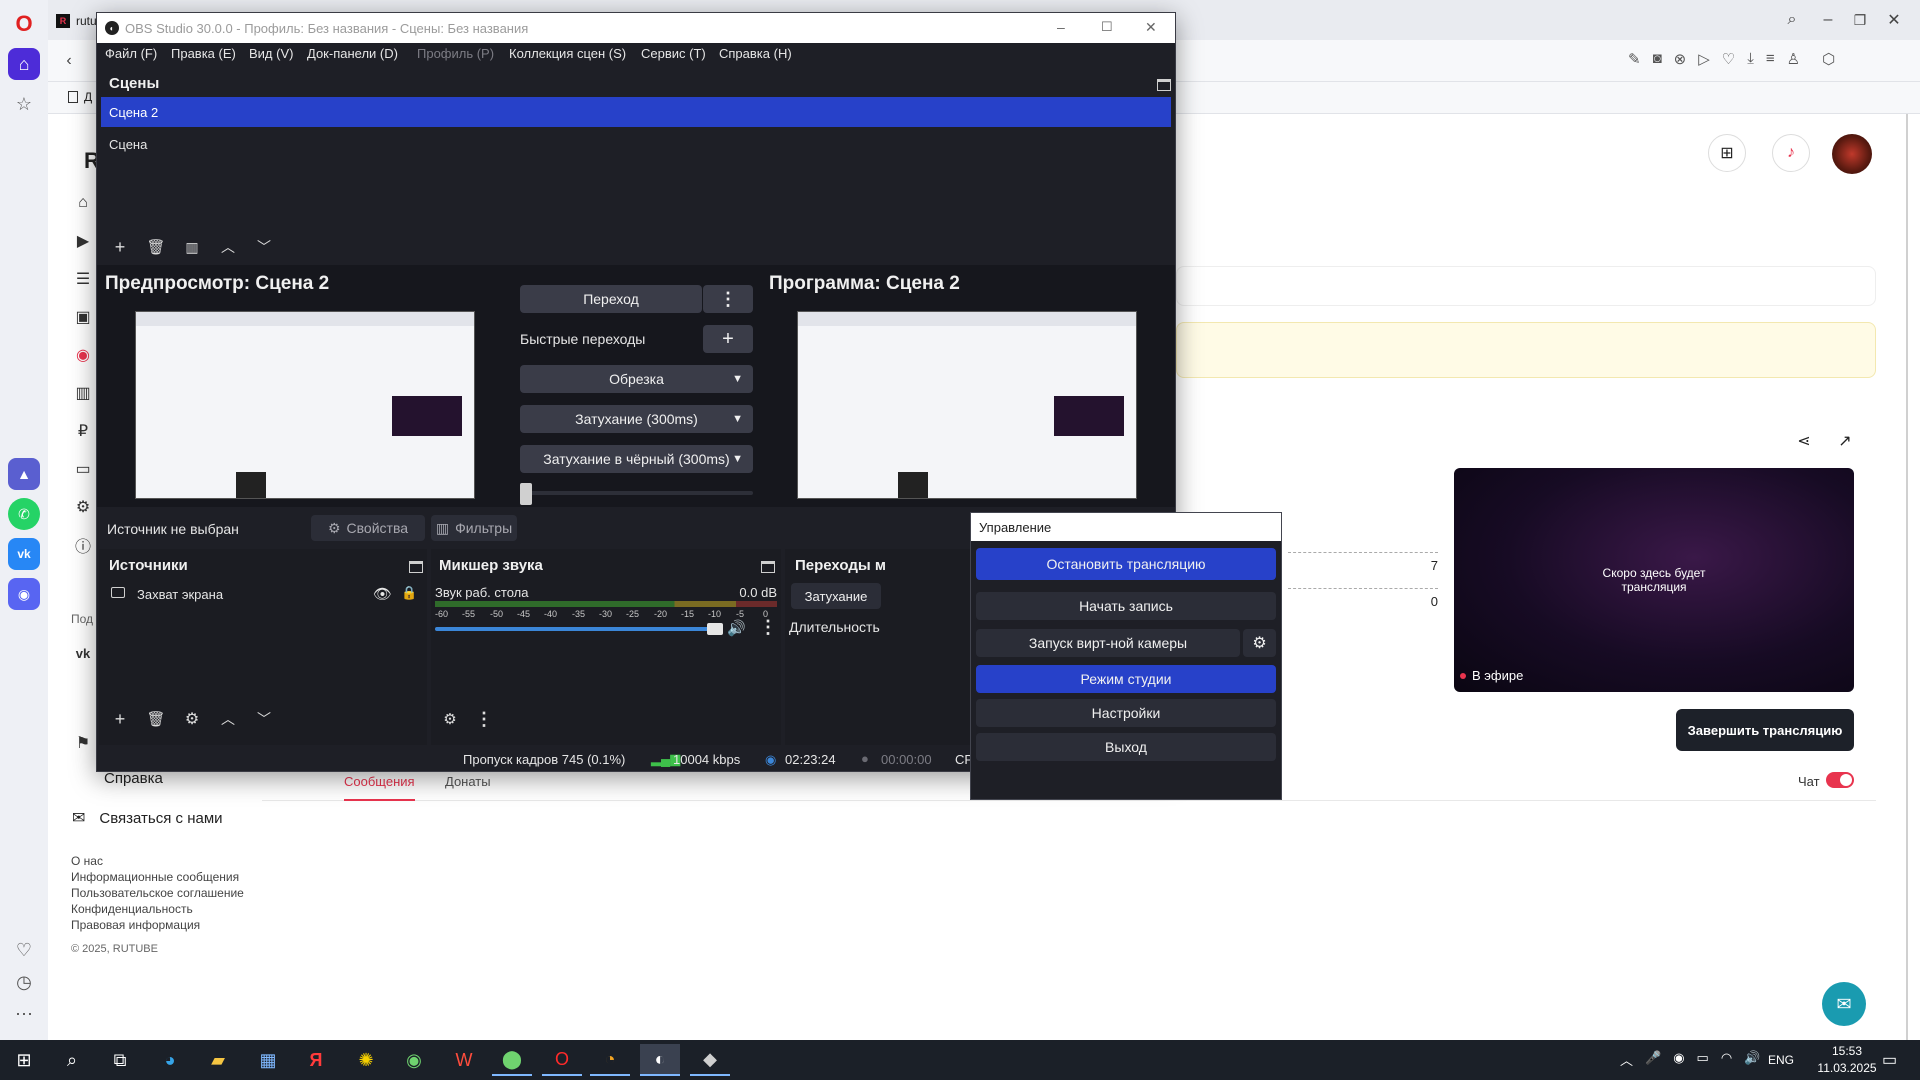 The height and width of the screenshot is (1080, 1920). Describe the element at coordinates (728, 339) in the screenshot. I see `add-quick-transition-icon: +` at that location.